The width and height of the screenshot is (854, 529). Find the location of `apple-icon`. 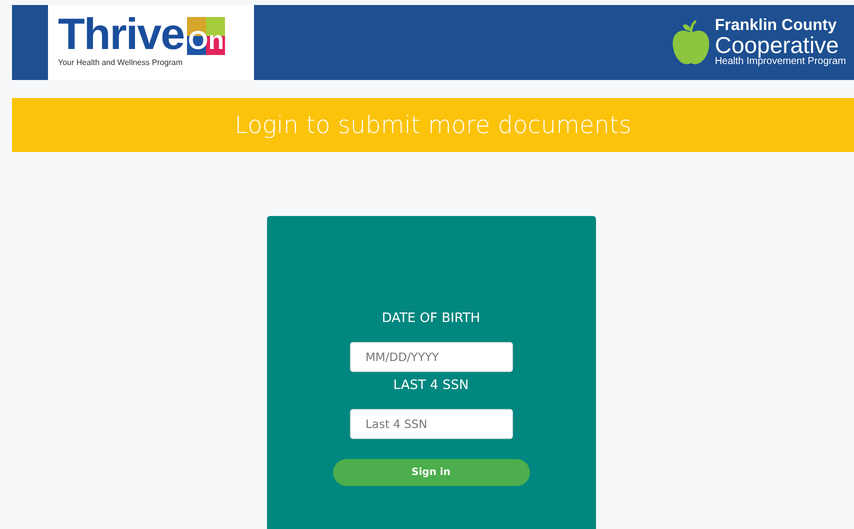

apple-icon is located at coordinates (690, 42).